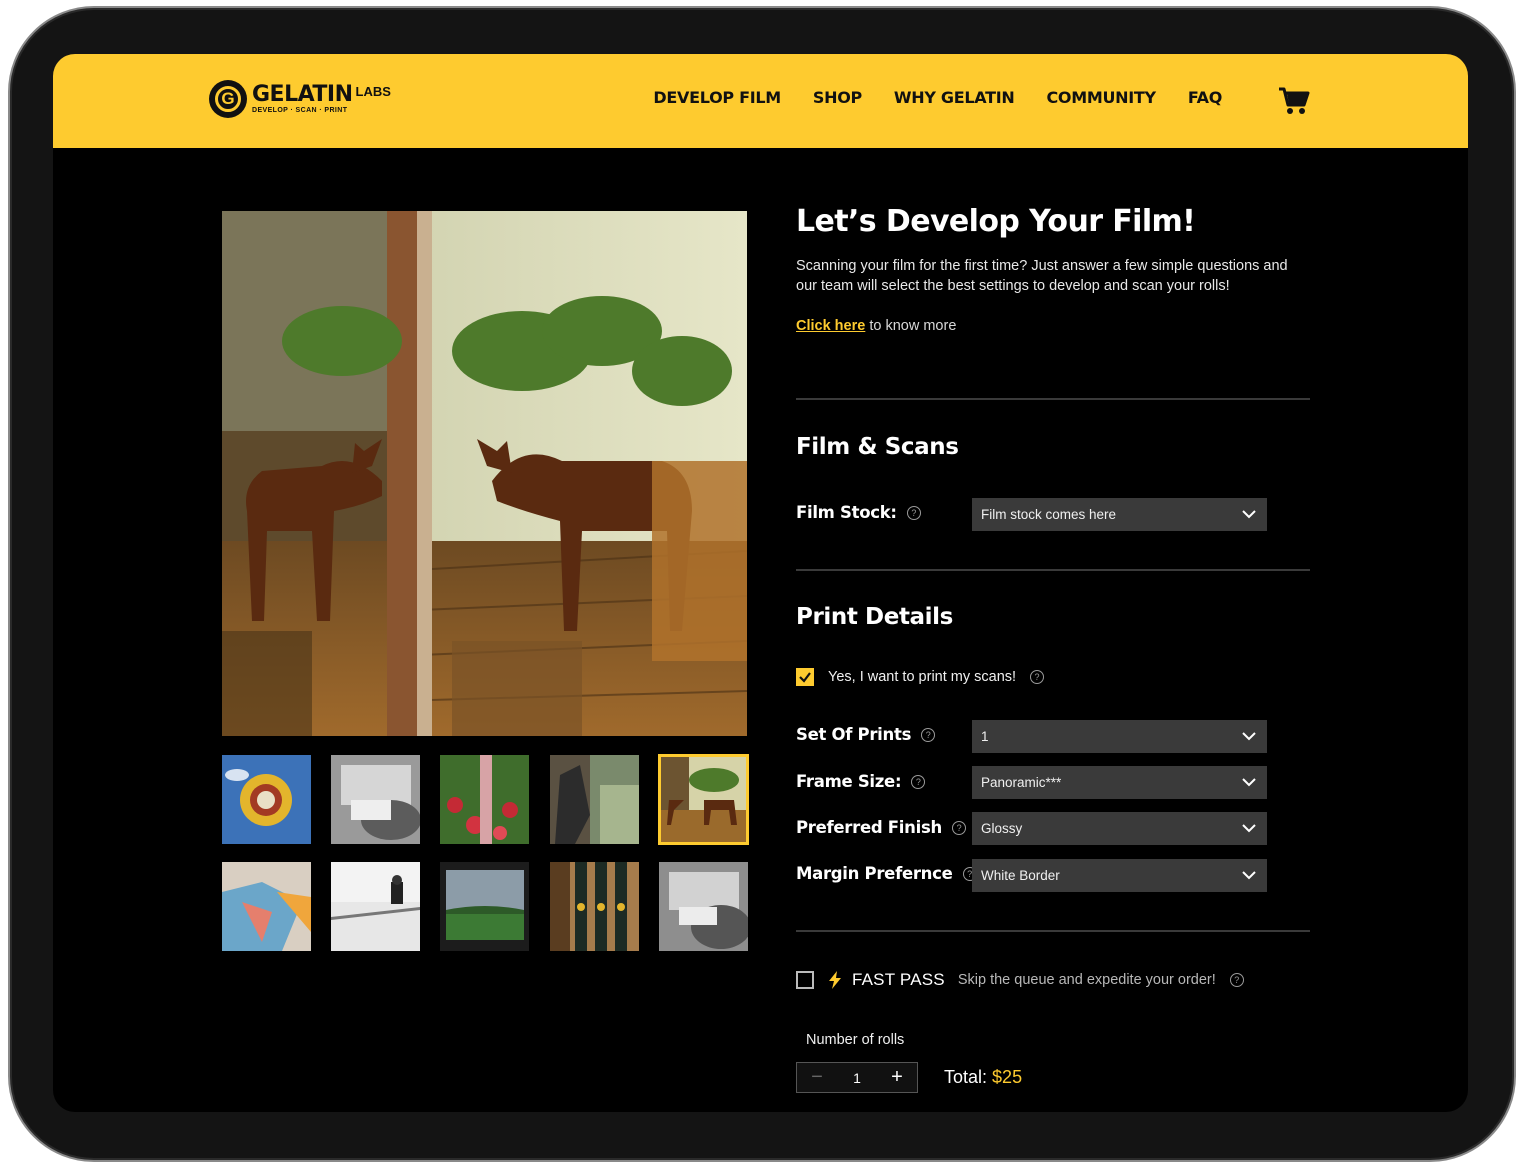 The image size is (1523, 1169). What do you see at coordinates (1007, 1077) in the screenshot?
I see `total-amount: $25` at bounding box center [1007, 1077].